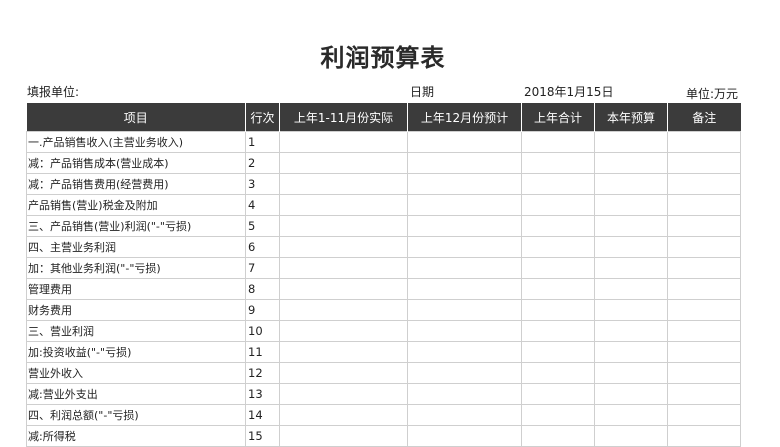  I want to click on row-item-cell: 财务费用, so click(136, 310).